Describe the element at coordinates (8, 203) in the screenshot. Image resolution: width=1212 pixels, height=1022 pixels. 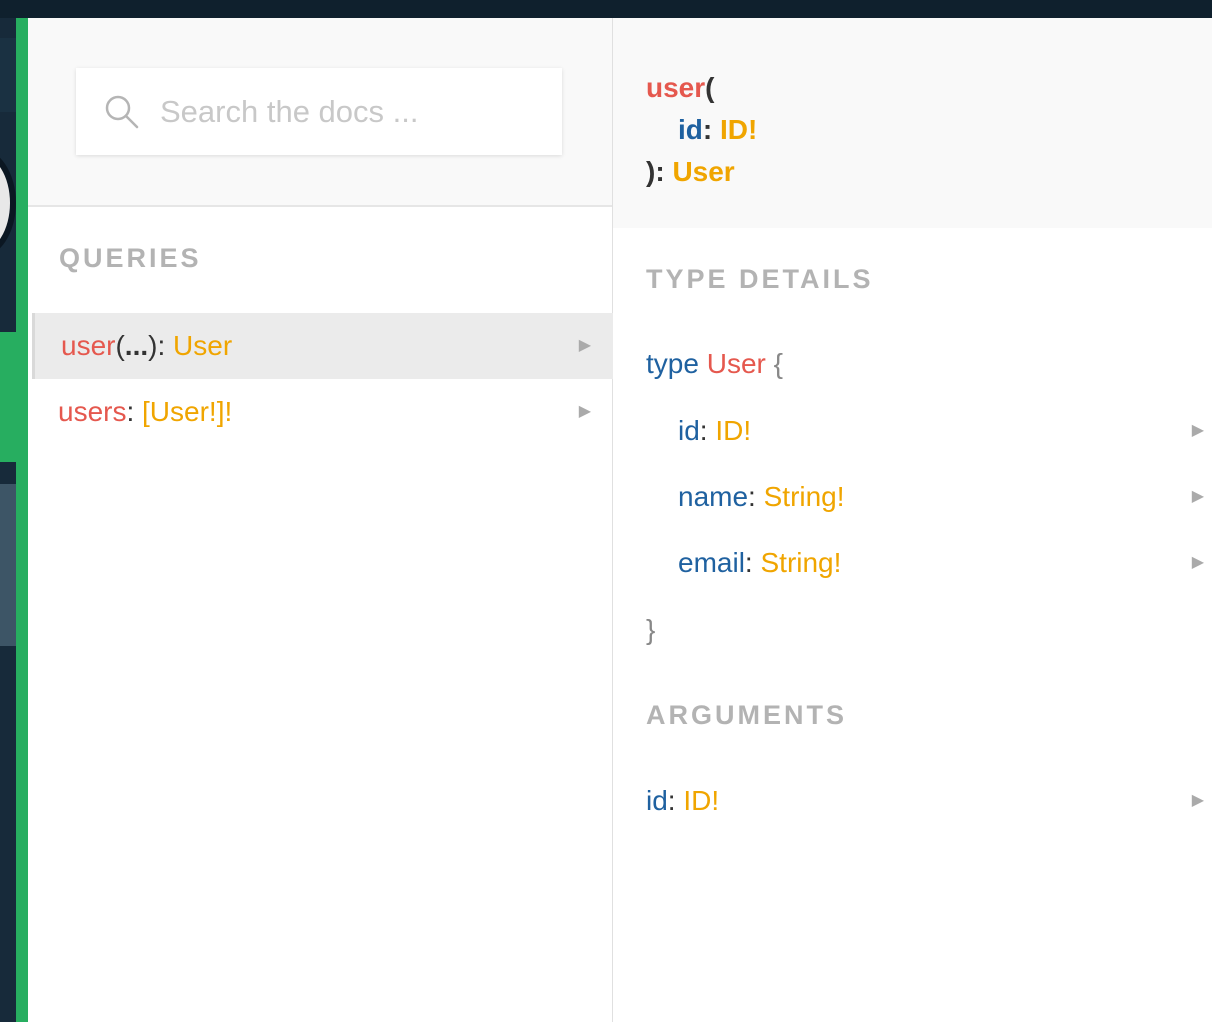
I see `avatar` at that location.